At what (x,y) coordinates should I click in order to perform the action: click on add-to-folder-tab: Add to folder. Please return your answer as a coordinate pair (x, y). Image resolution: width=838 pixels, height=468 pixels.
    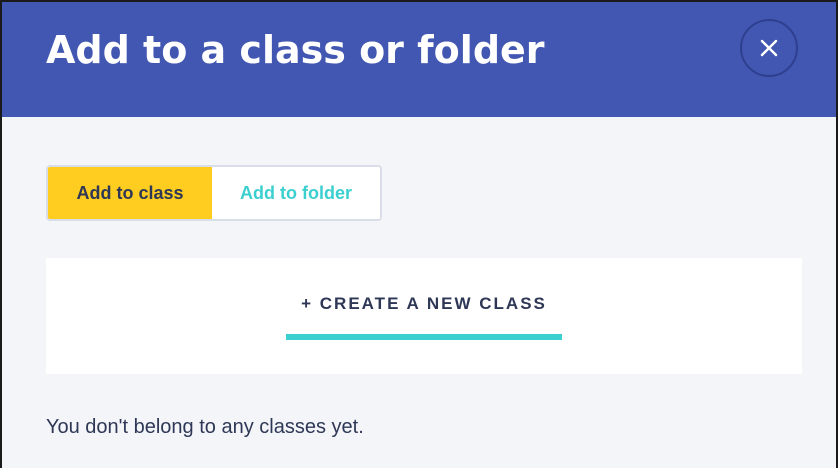
    Looking at the image, I should click on (296, 193).